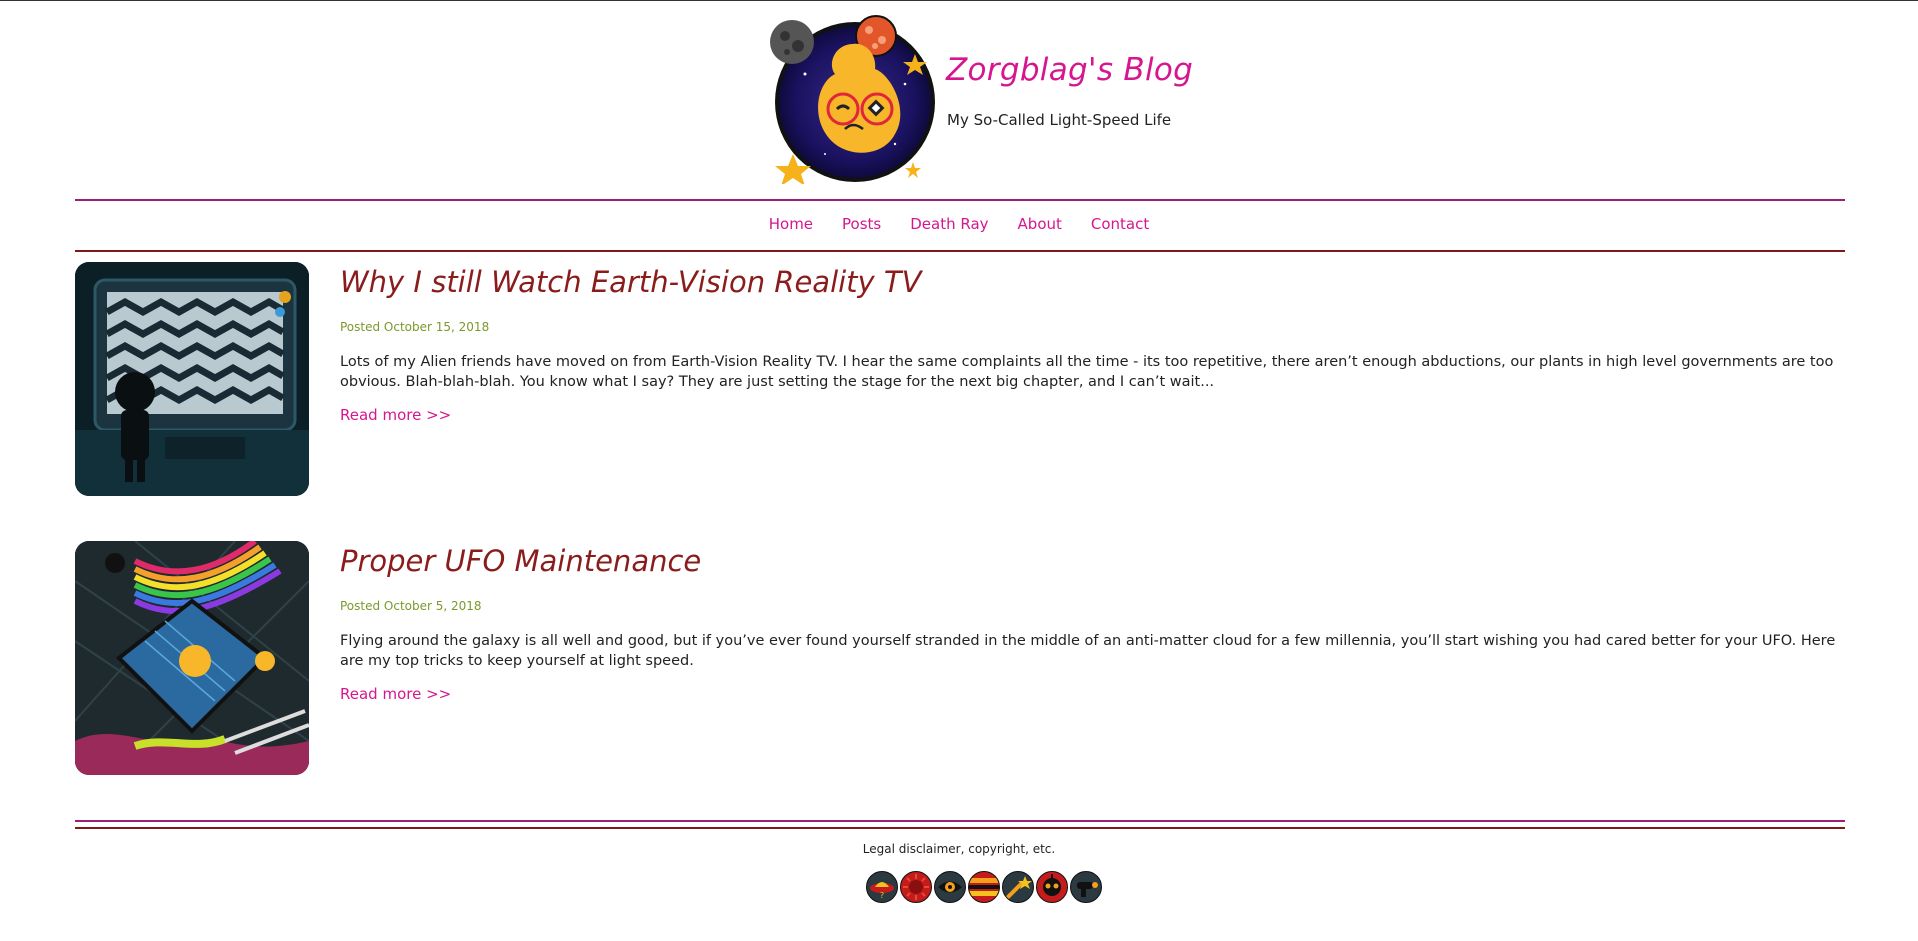  Describe the element at coordinates (960, 828) in the screenshot. I see `footer-divider-bottom` at that location.